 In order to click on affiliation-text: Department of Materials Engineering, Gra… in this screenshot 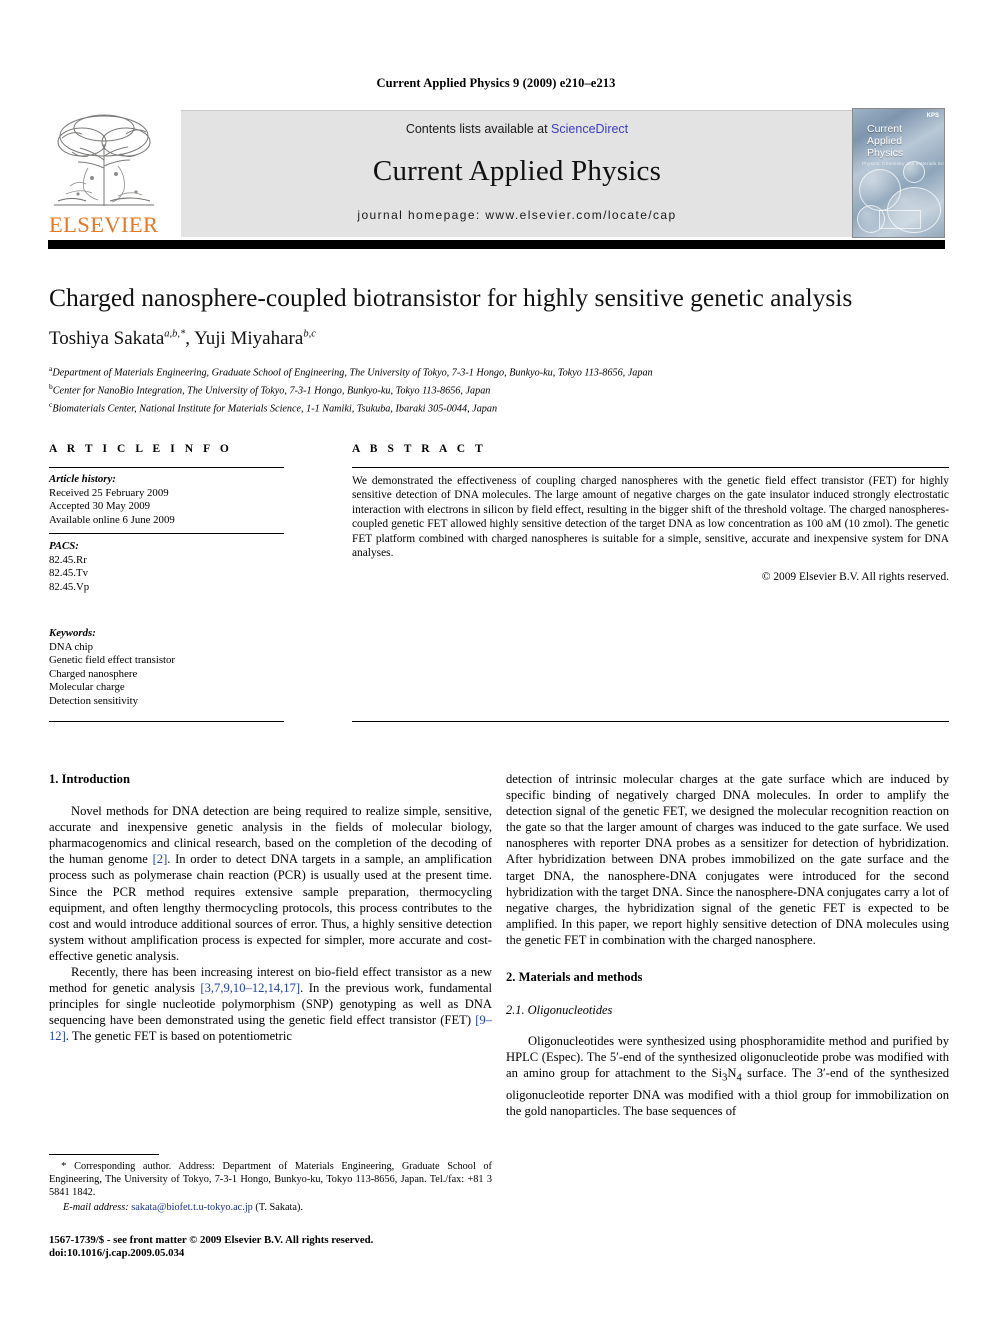, I will do `click(352, 373)`.